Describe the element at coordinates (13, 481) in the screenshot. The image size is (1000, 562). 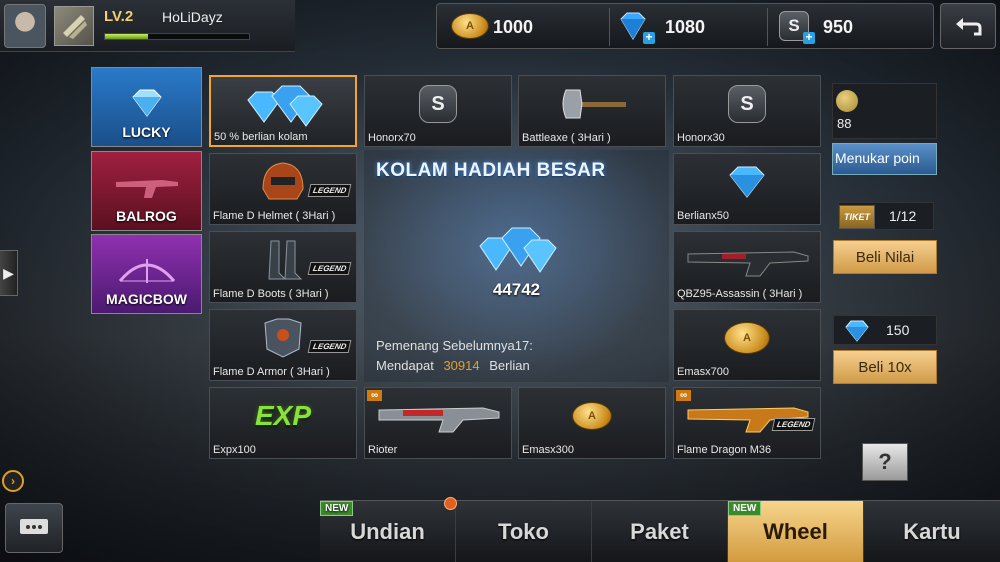
I see `circle-arrow-icon: ›` at that location.